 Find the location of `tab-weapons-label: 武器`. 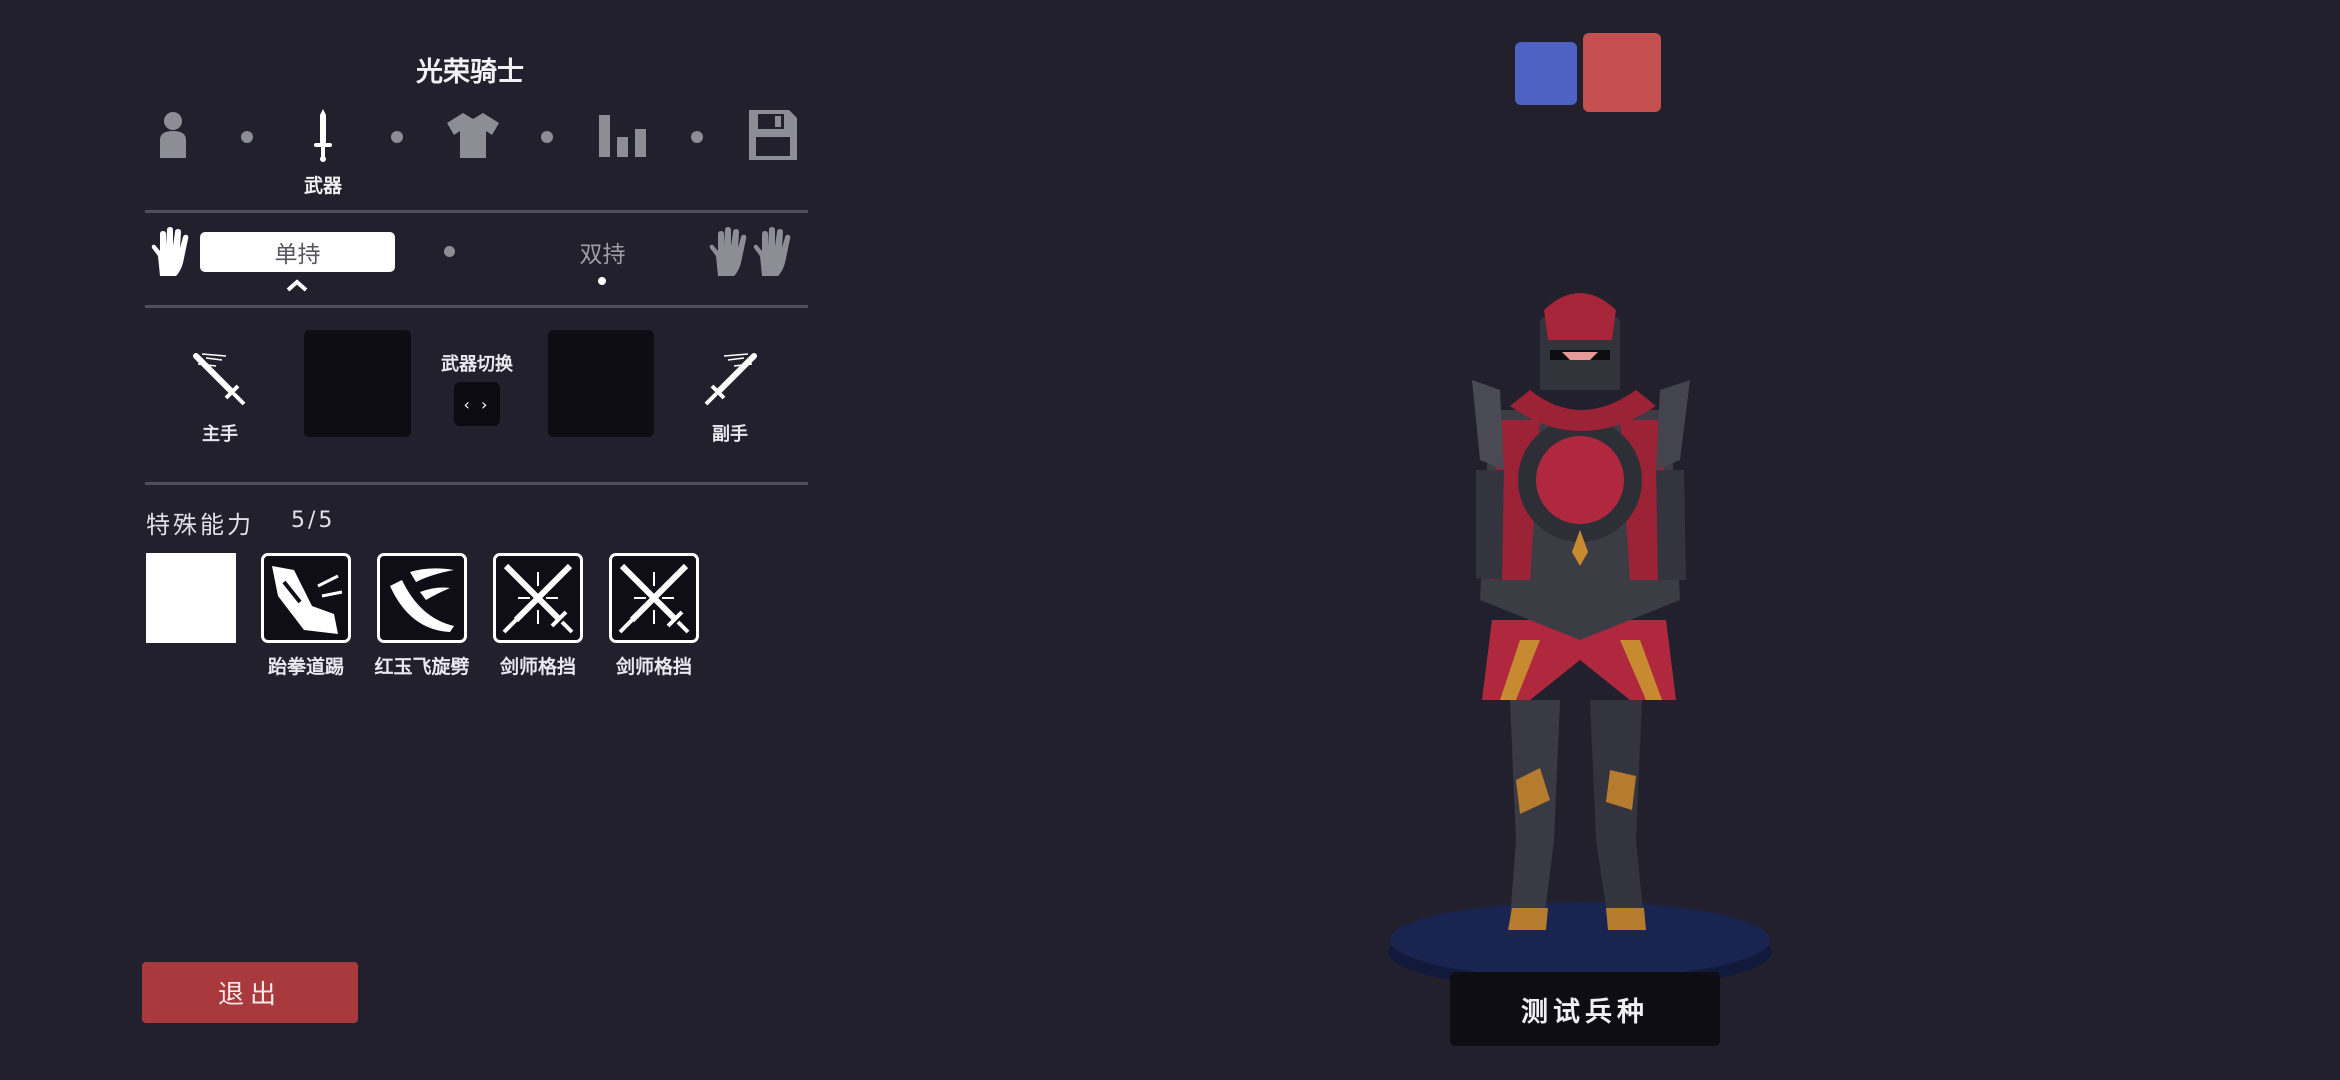

tab-weapons-label: 武器 is located at coordinates (322, 186).